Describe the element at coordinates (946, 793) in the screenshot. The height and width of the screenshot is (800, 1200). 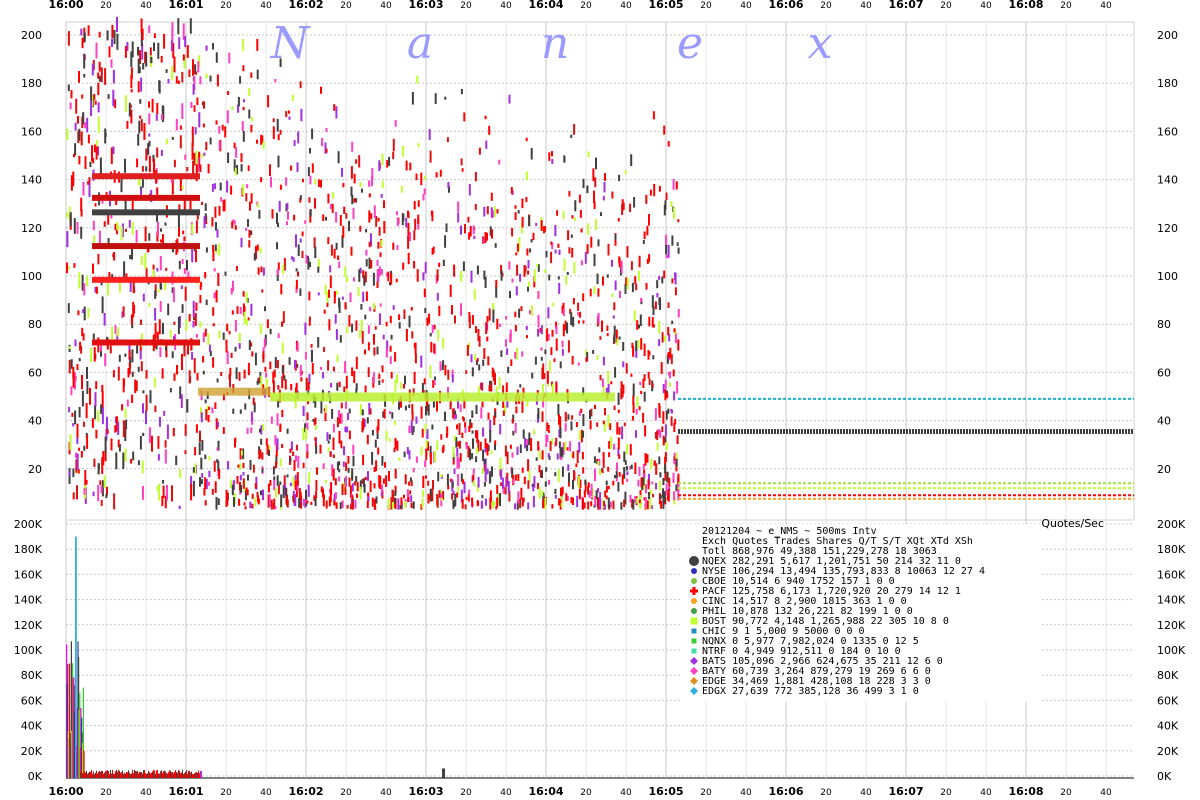
I see `x-minor-label: 20` at that location.